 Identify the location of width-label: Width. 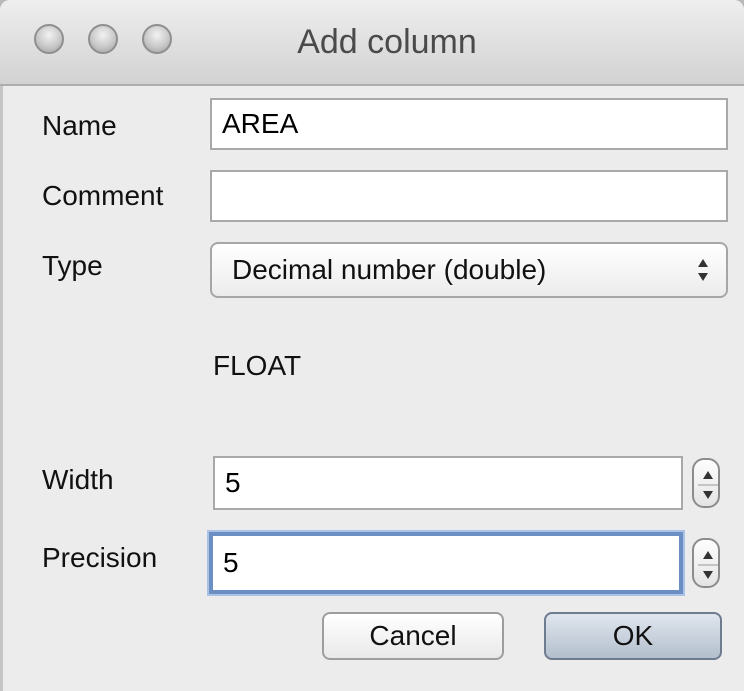
(78, 479).